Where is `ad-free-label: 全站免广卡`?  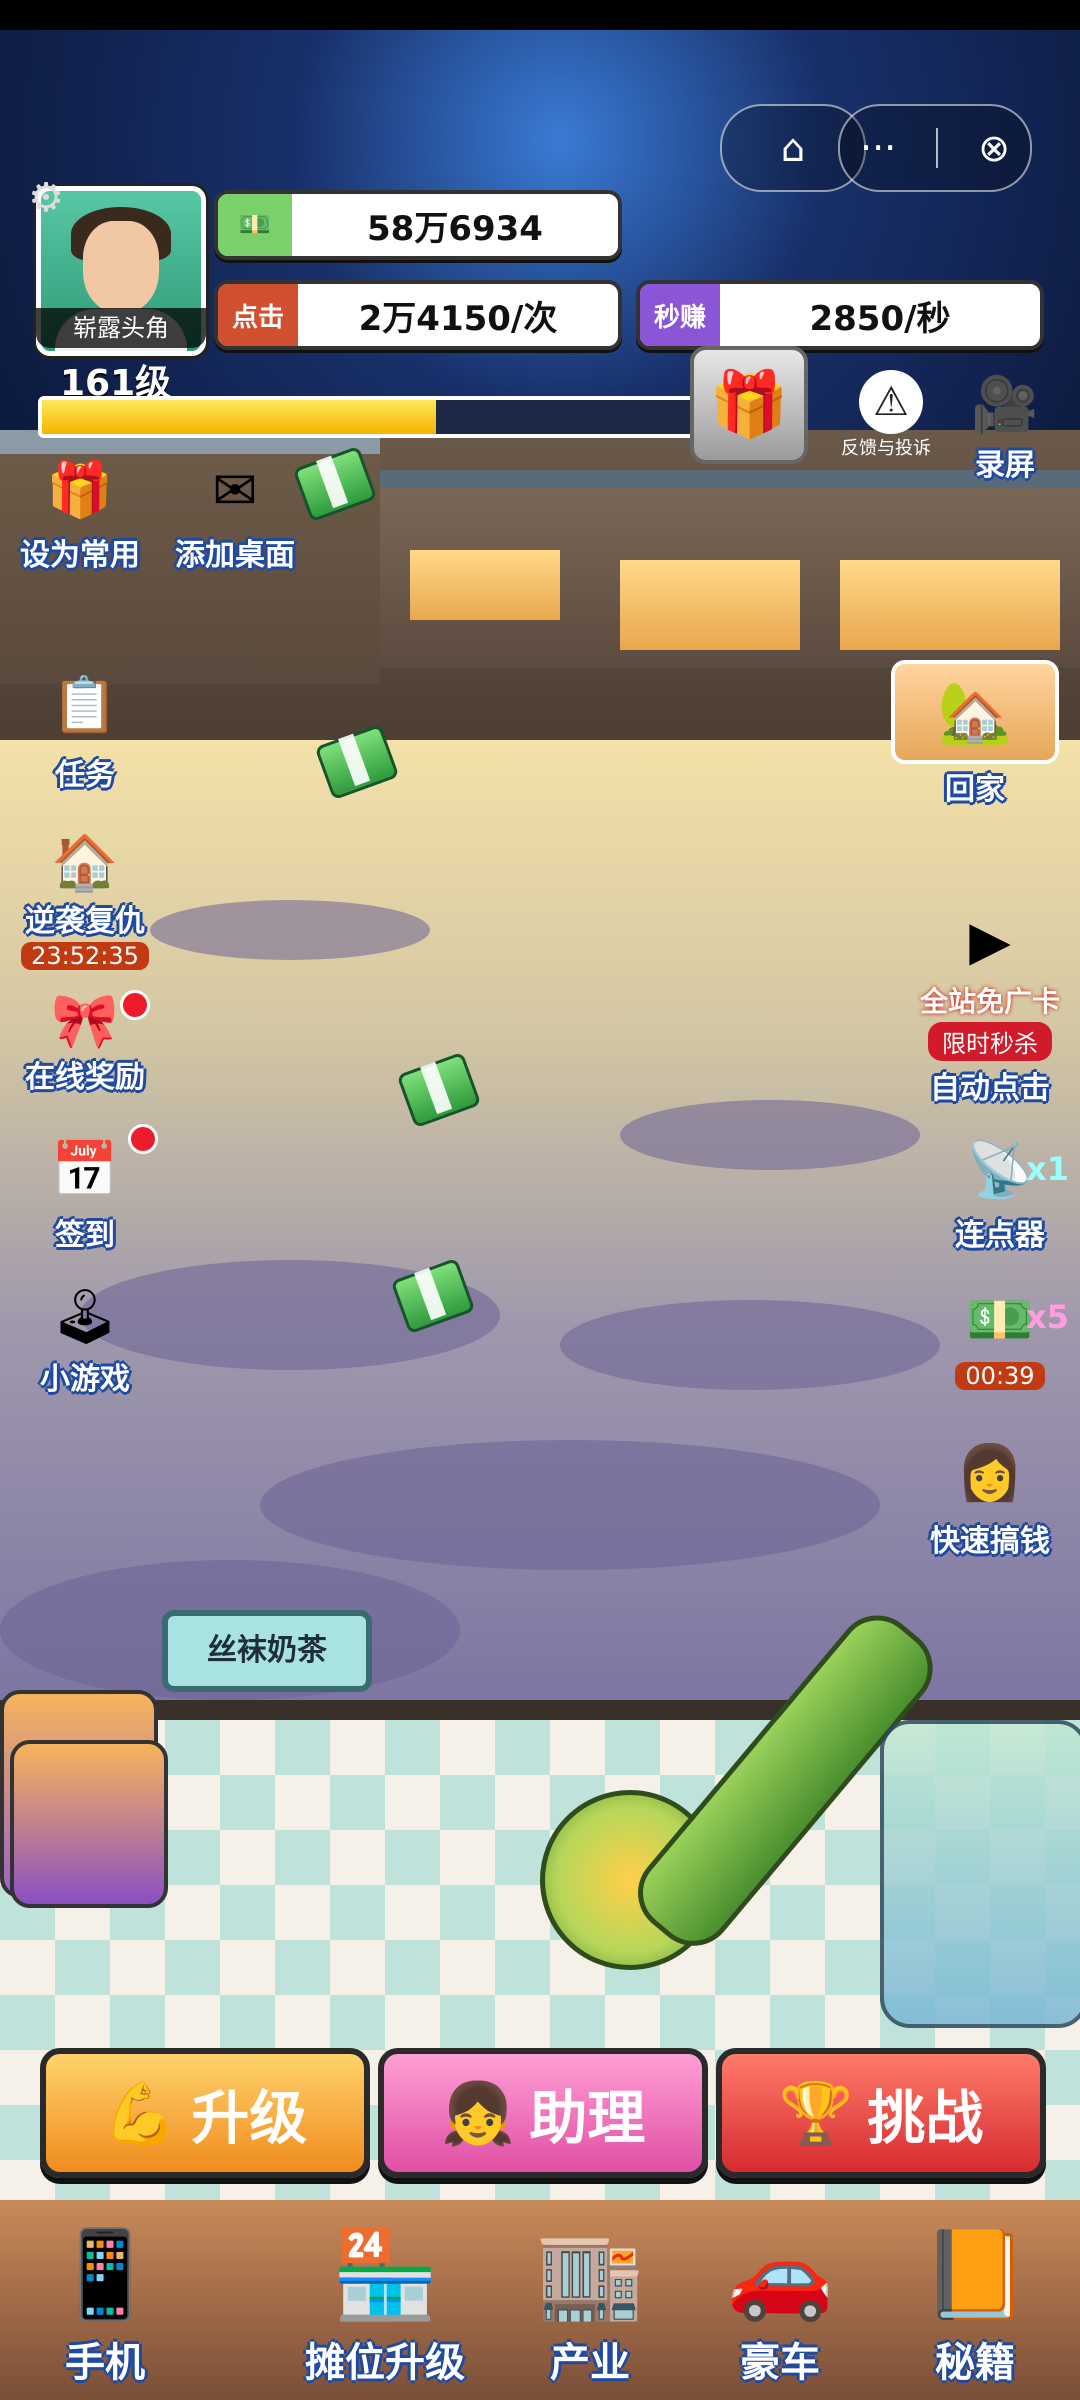 ad-free-label: 全站免广卡 is located at coordinates (989, 1001).